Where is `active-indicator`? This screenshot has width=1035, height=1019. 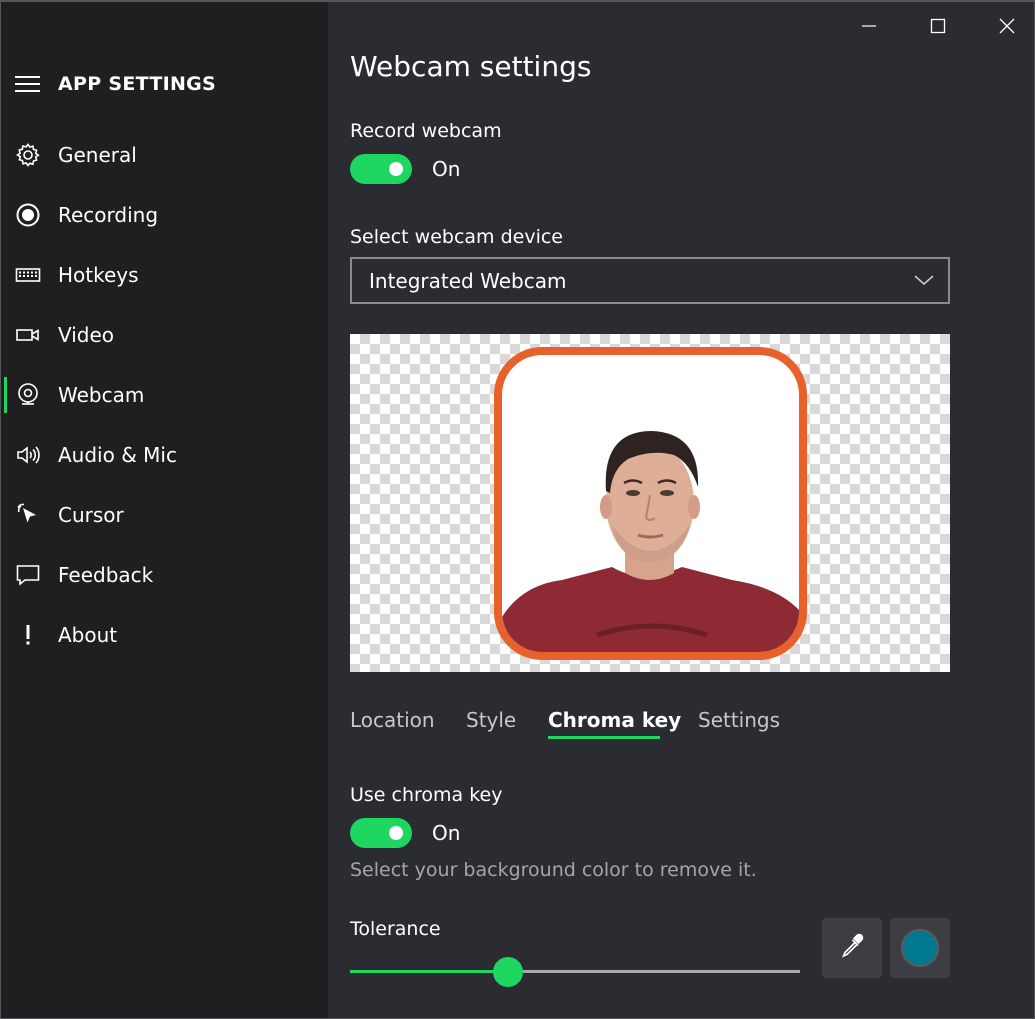
active-indicator is located at coordinates (5, 395).